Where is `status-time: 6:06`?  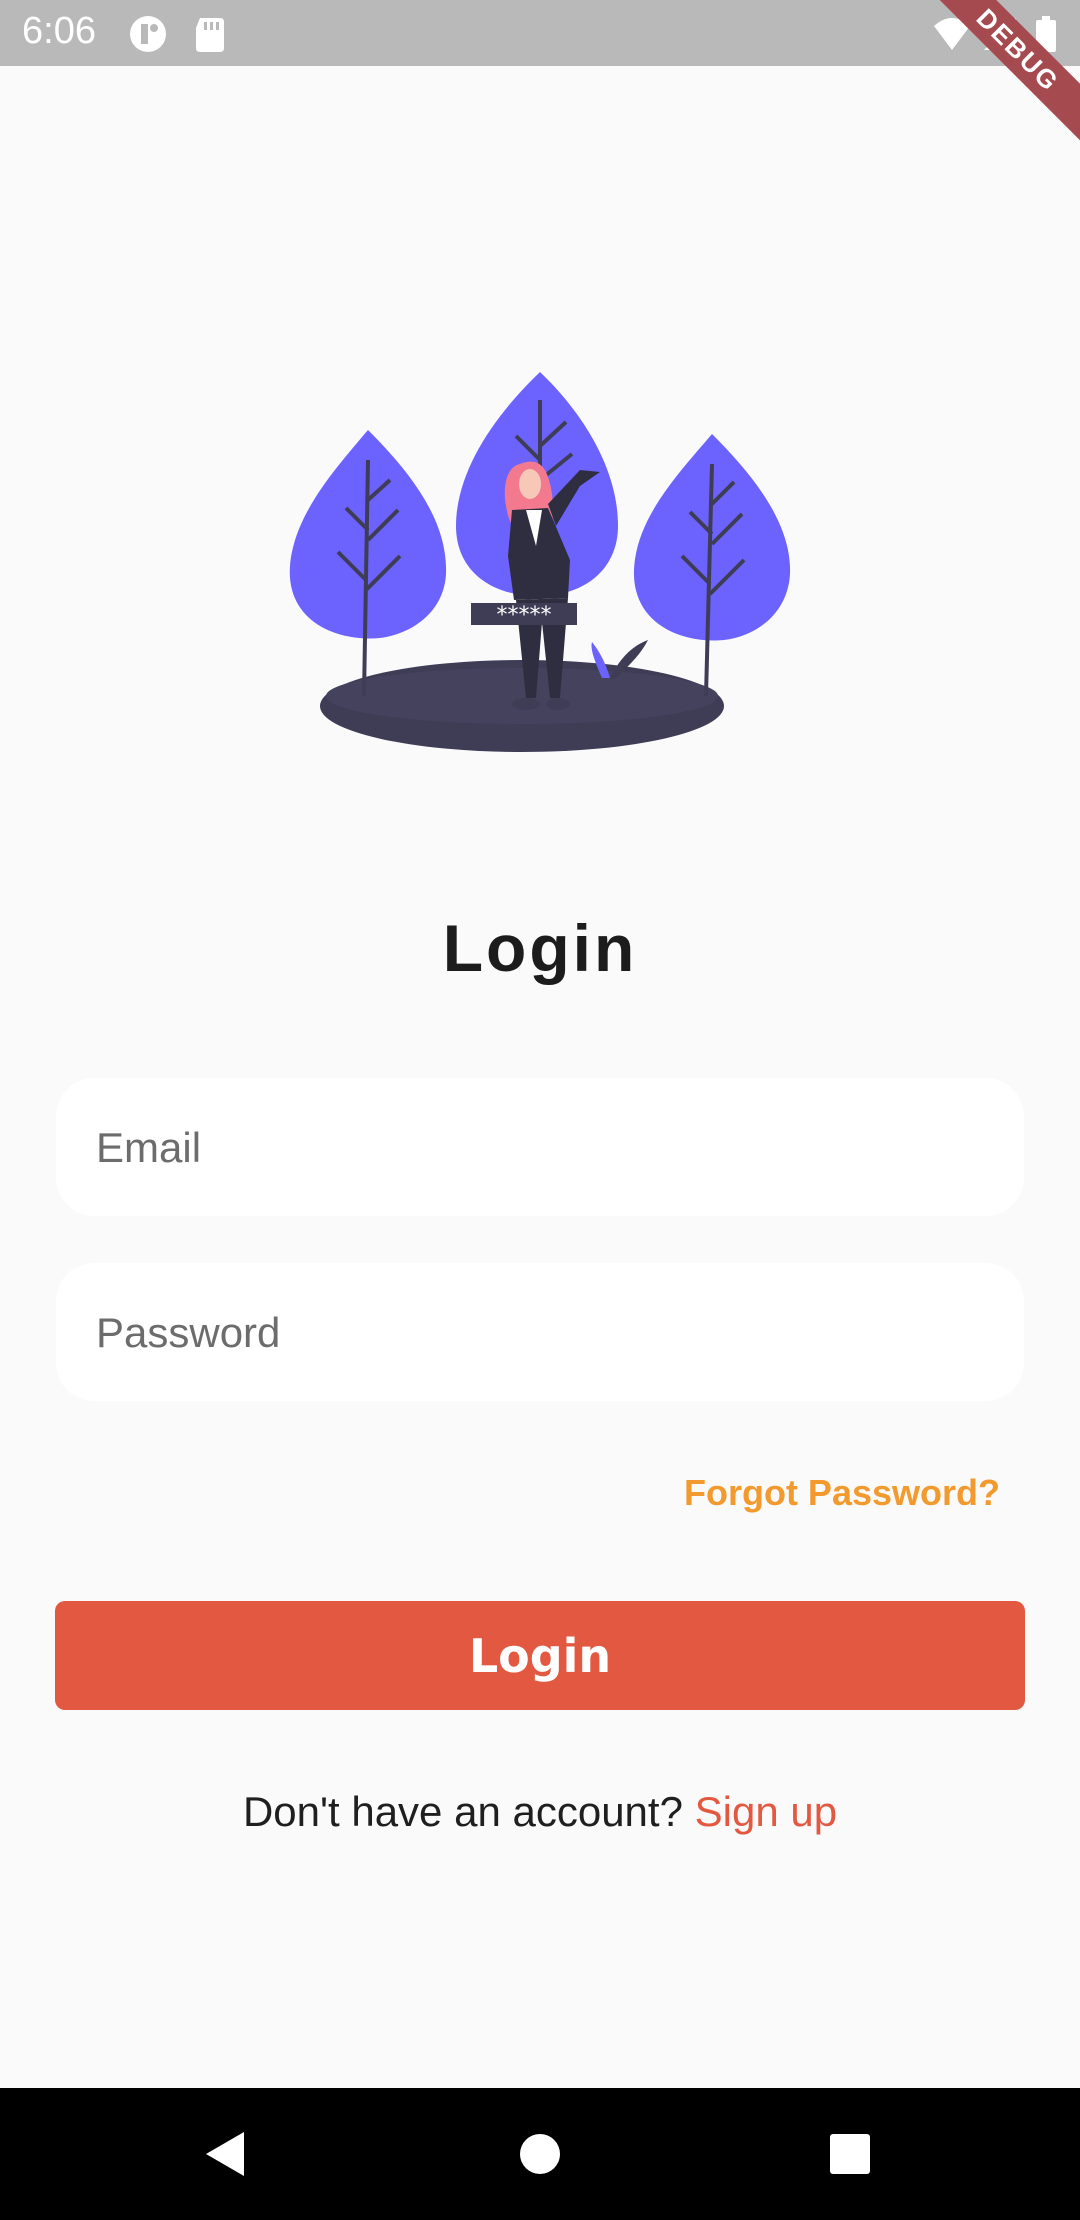 status-time: 6:06 is located at coordinates (59, 31).